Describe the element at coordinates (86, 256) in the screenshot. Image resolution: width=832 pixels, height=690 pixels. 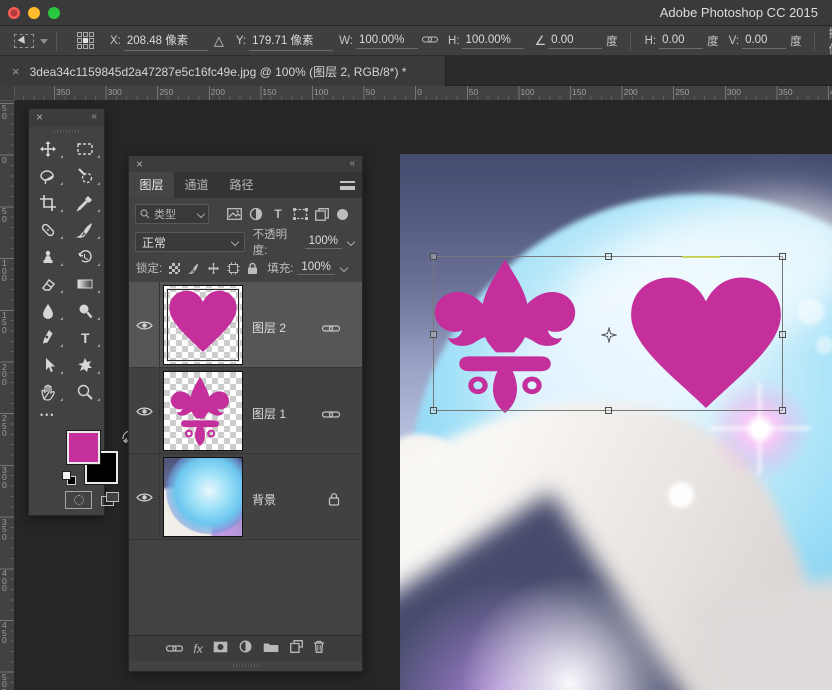
I see `history-brush-tool` at that location.